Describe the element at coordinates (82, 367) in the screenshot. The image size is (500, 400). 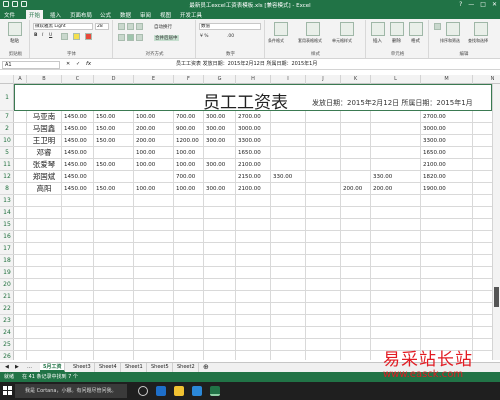
I see `sheet-tab-sheet3: Sheet3` at that location.